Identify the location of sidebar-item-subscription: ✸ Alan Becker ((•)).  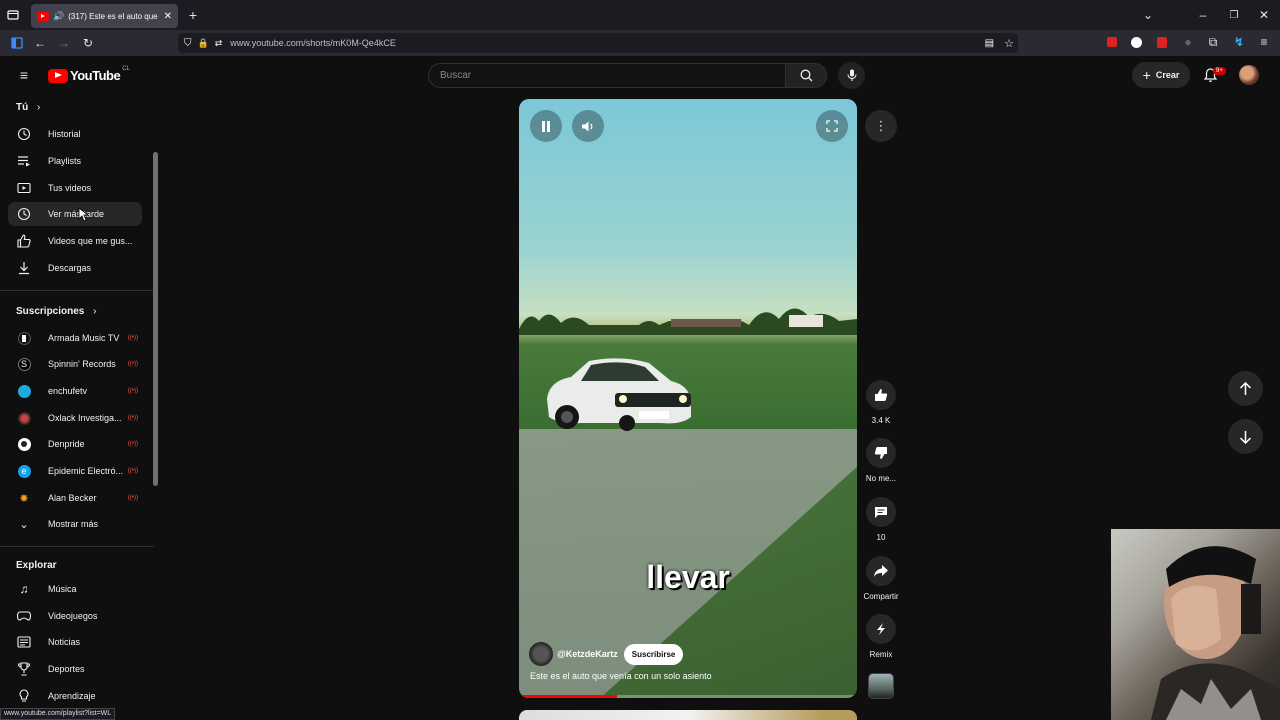
(75, 498).